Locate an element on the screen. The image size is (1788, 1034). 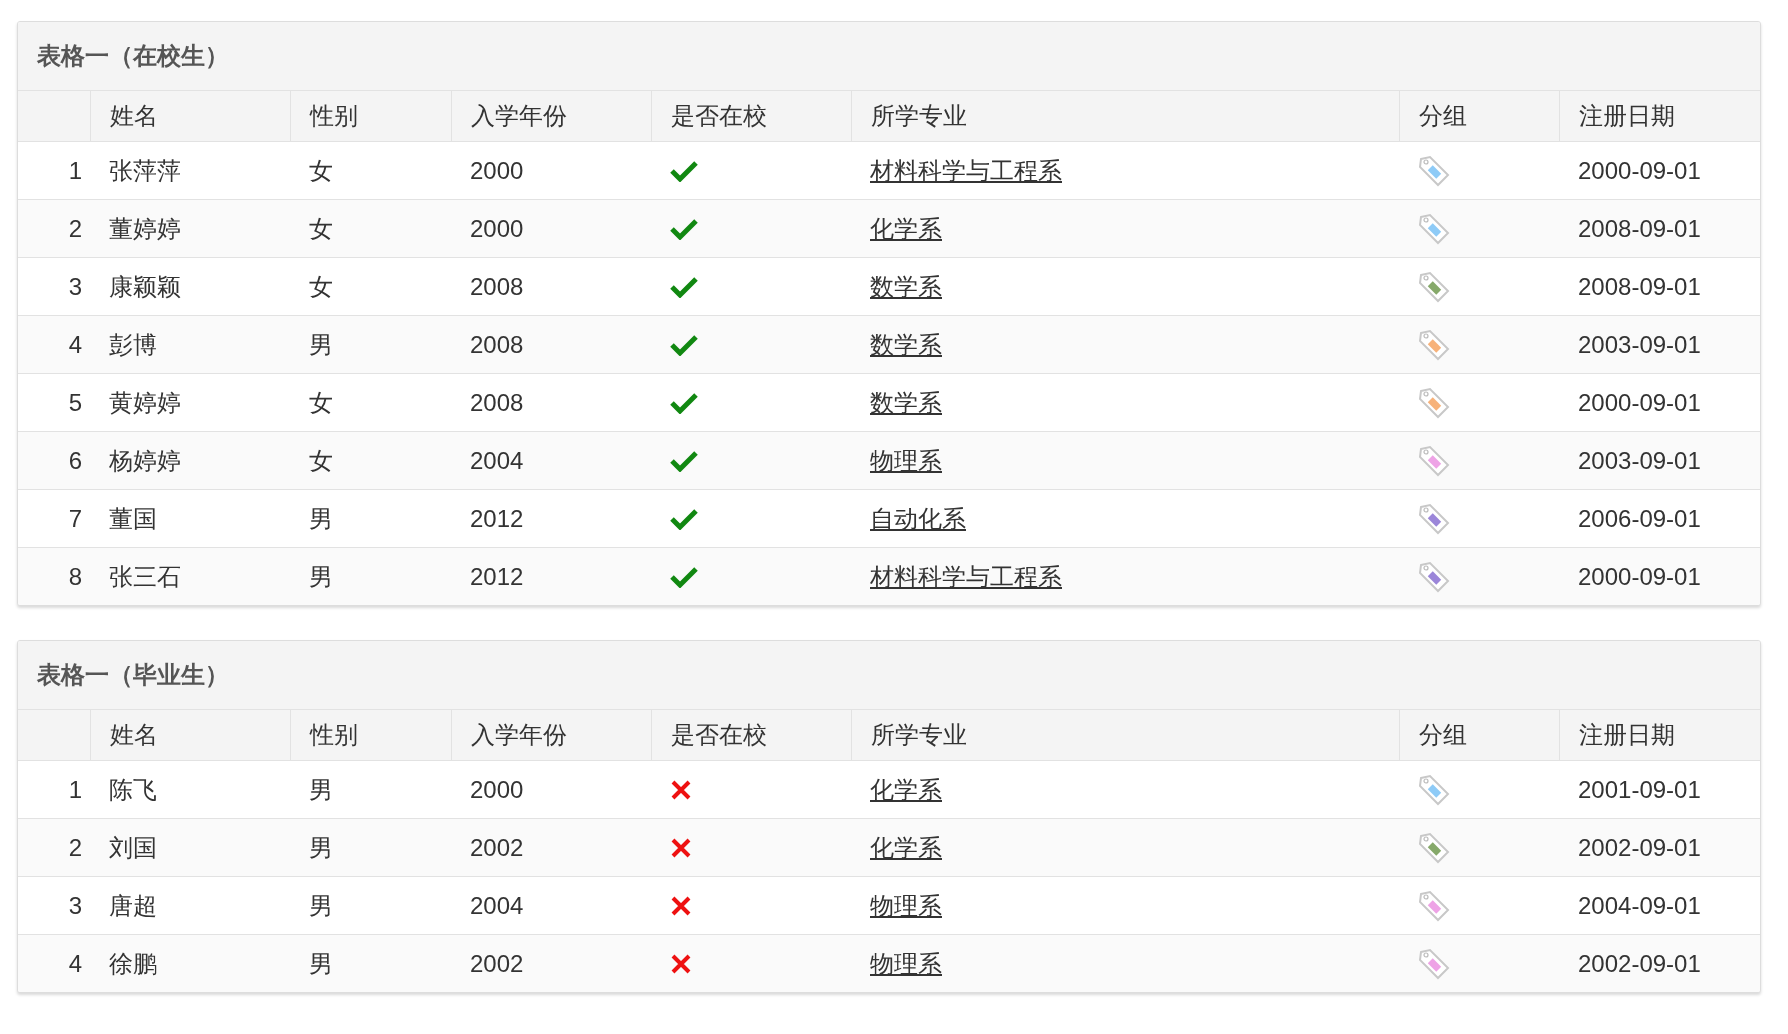
panel-title: 表格一（毕业生） is located at coordinates (889, 675).